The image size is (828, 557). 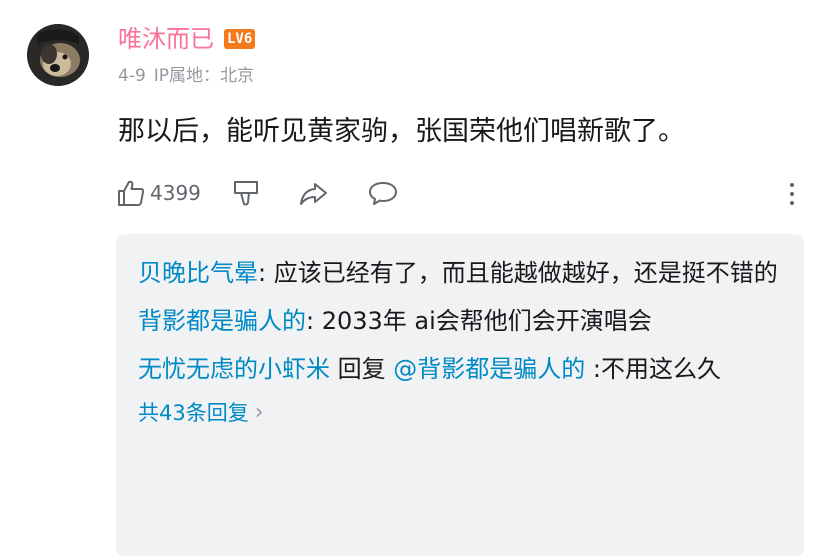 What do you see at coordinates (204, 76) in the screenshot?
I see `ip-location: IP属地：北京` at bounding box center [204, 76].